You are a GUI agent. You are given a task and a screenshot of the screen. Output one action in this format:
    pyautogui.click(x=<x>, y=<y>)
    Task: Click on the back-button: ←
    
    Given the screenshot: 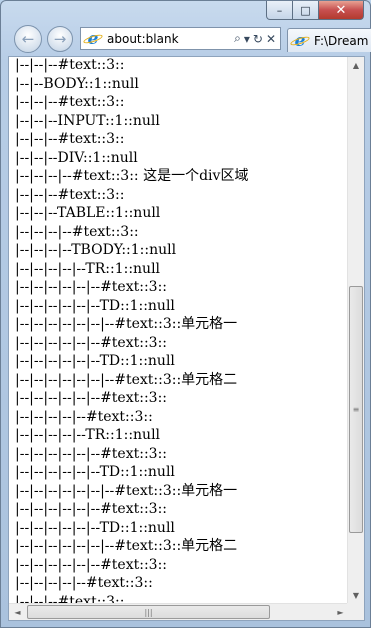 What is the action you would take?
    pyautogui.click(x=28, y=39)
    